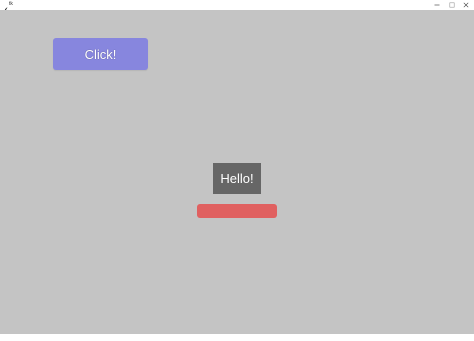 The width and height of the screenshot is (474, 341). I want to click on close-button, so click(466, 4).